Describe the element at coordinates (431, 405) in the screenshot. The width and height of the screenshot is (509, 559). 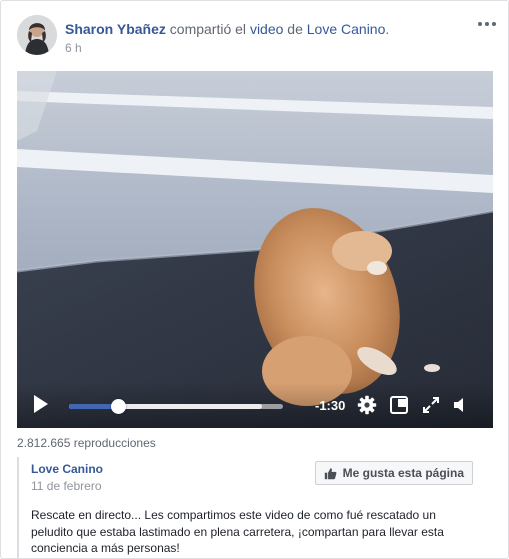
I see `fullscreen-icon` at that location.